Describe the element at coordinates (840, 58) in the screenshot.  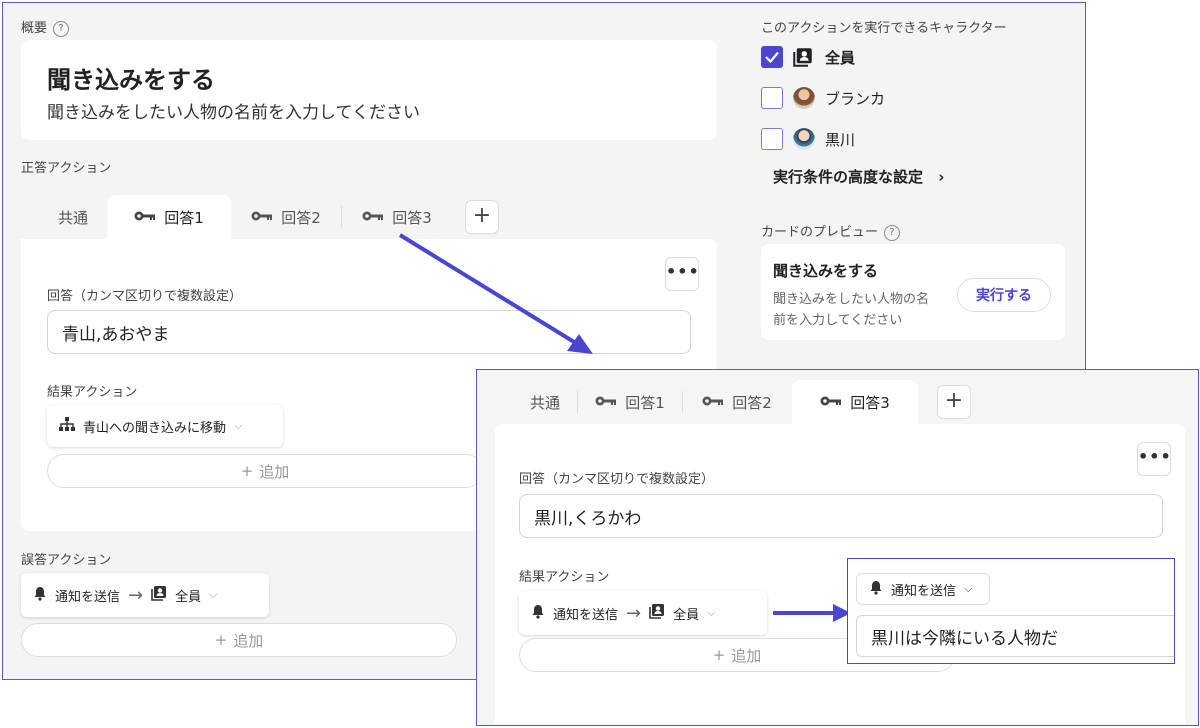
I see `character-name-all: 全員` at that location.